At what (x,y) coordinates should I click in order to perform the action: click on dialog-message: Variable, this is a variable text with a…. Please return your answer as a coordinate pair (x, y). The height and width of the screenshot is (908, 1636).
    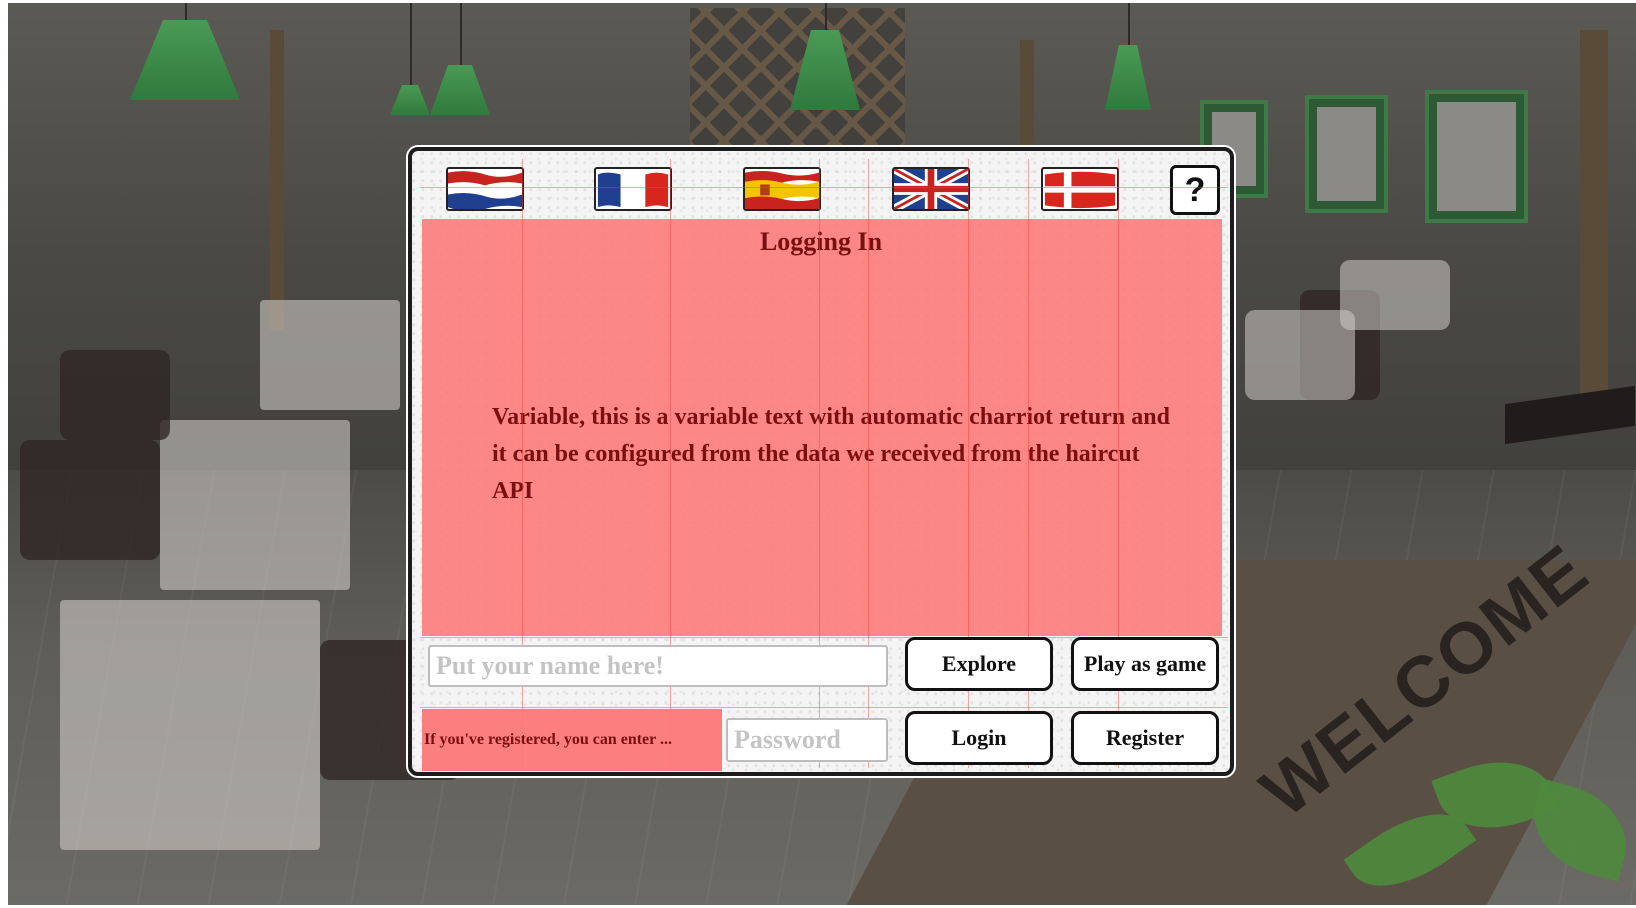
    Looking at the image, I should click on (831, 454).